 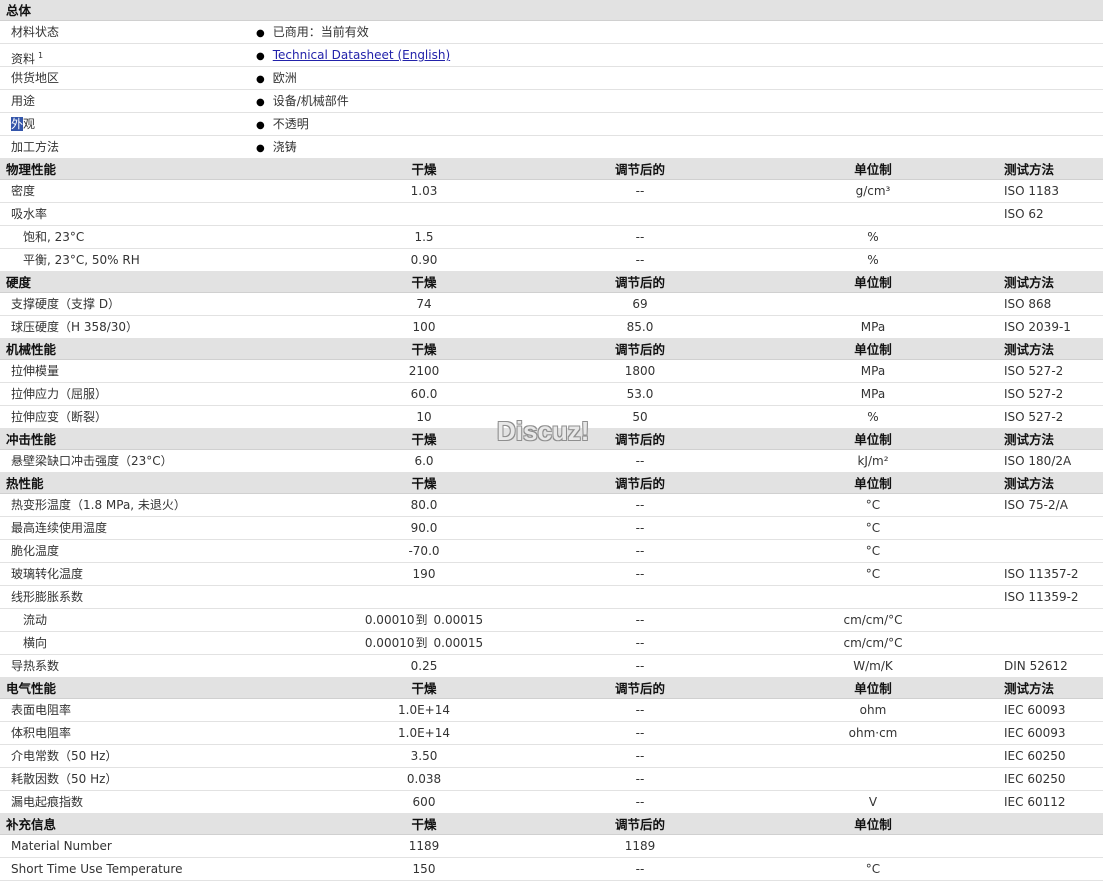 What do you see at coordinates (551, 551) in the screenshot?
I see `property-row: 脆化温度 -70.0 -- °C` at bounding box center [551, 551].